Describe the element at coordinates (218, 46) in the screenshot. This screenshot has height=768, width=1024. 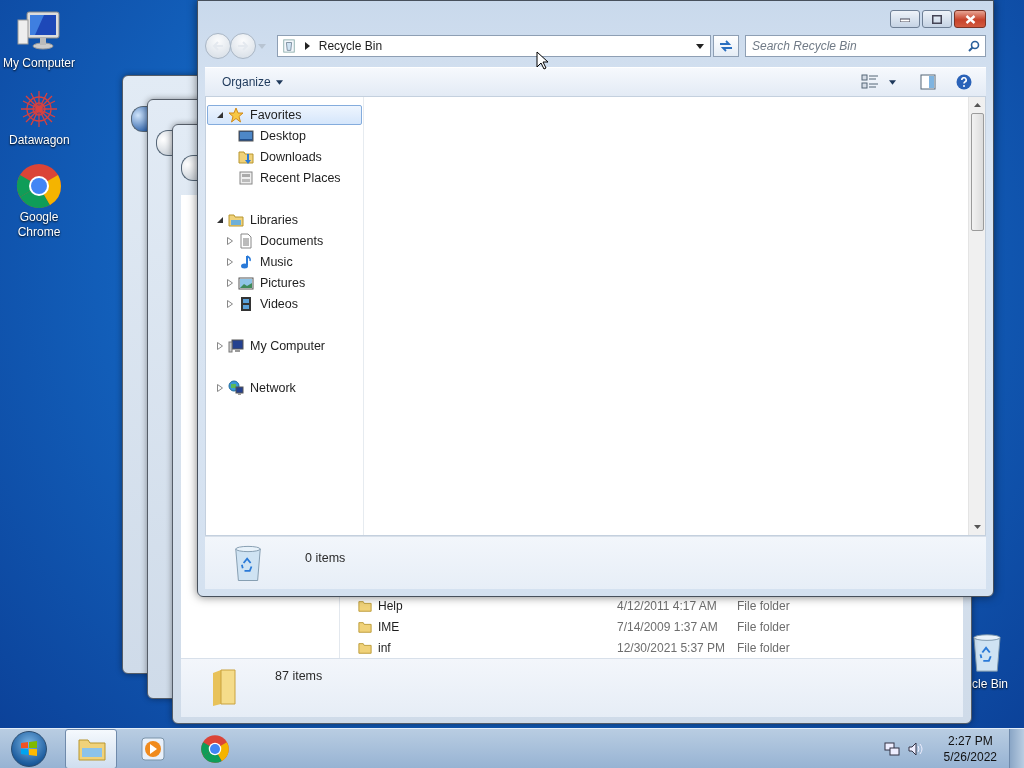
I see `left-arrow-icon` at that location.